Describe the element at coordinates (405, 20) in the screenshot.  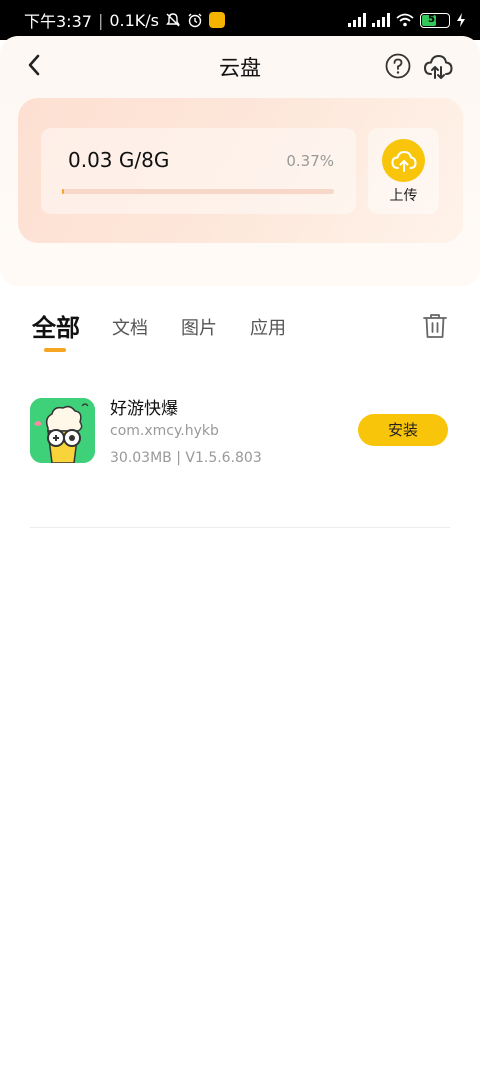
I see `wifi-icon` at that location.